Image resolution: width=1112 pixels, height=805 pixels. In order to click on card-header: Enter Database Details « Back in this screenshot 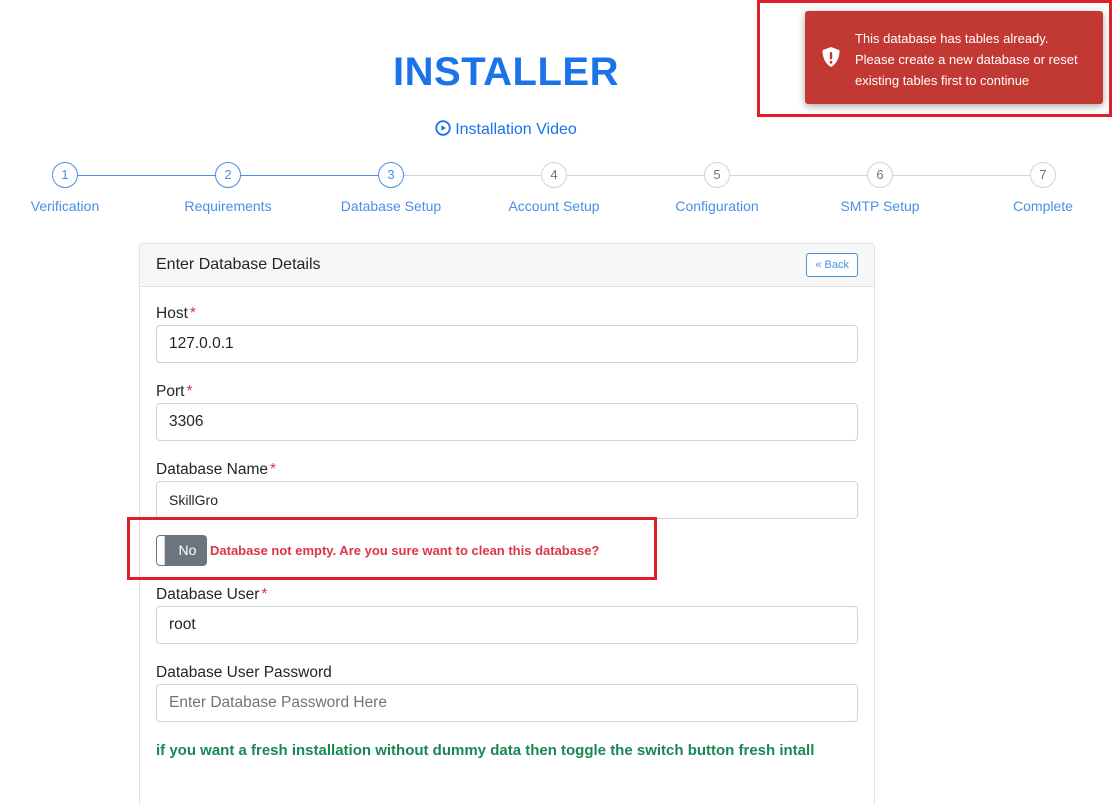, I will do `click(507, 265)`.